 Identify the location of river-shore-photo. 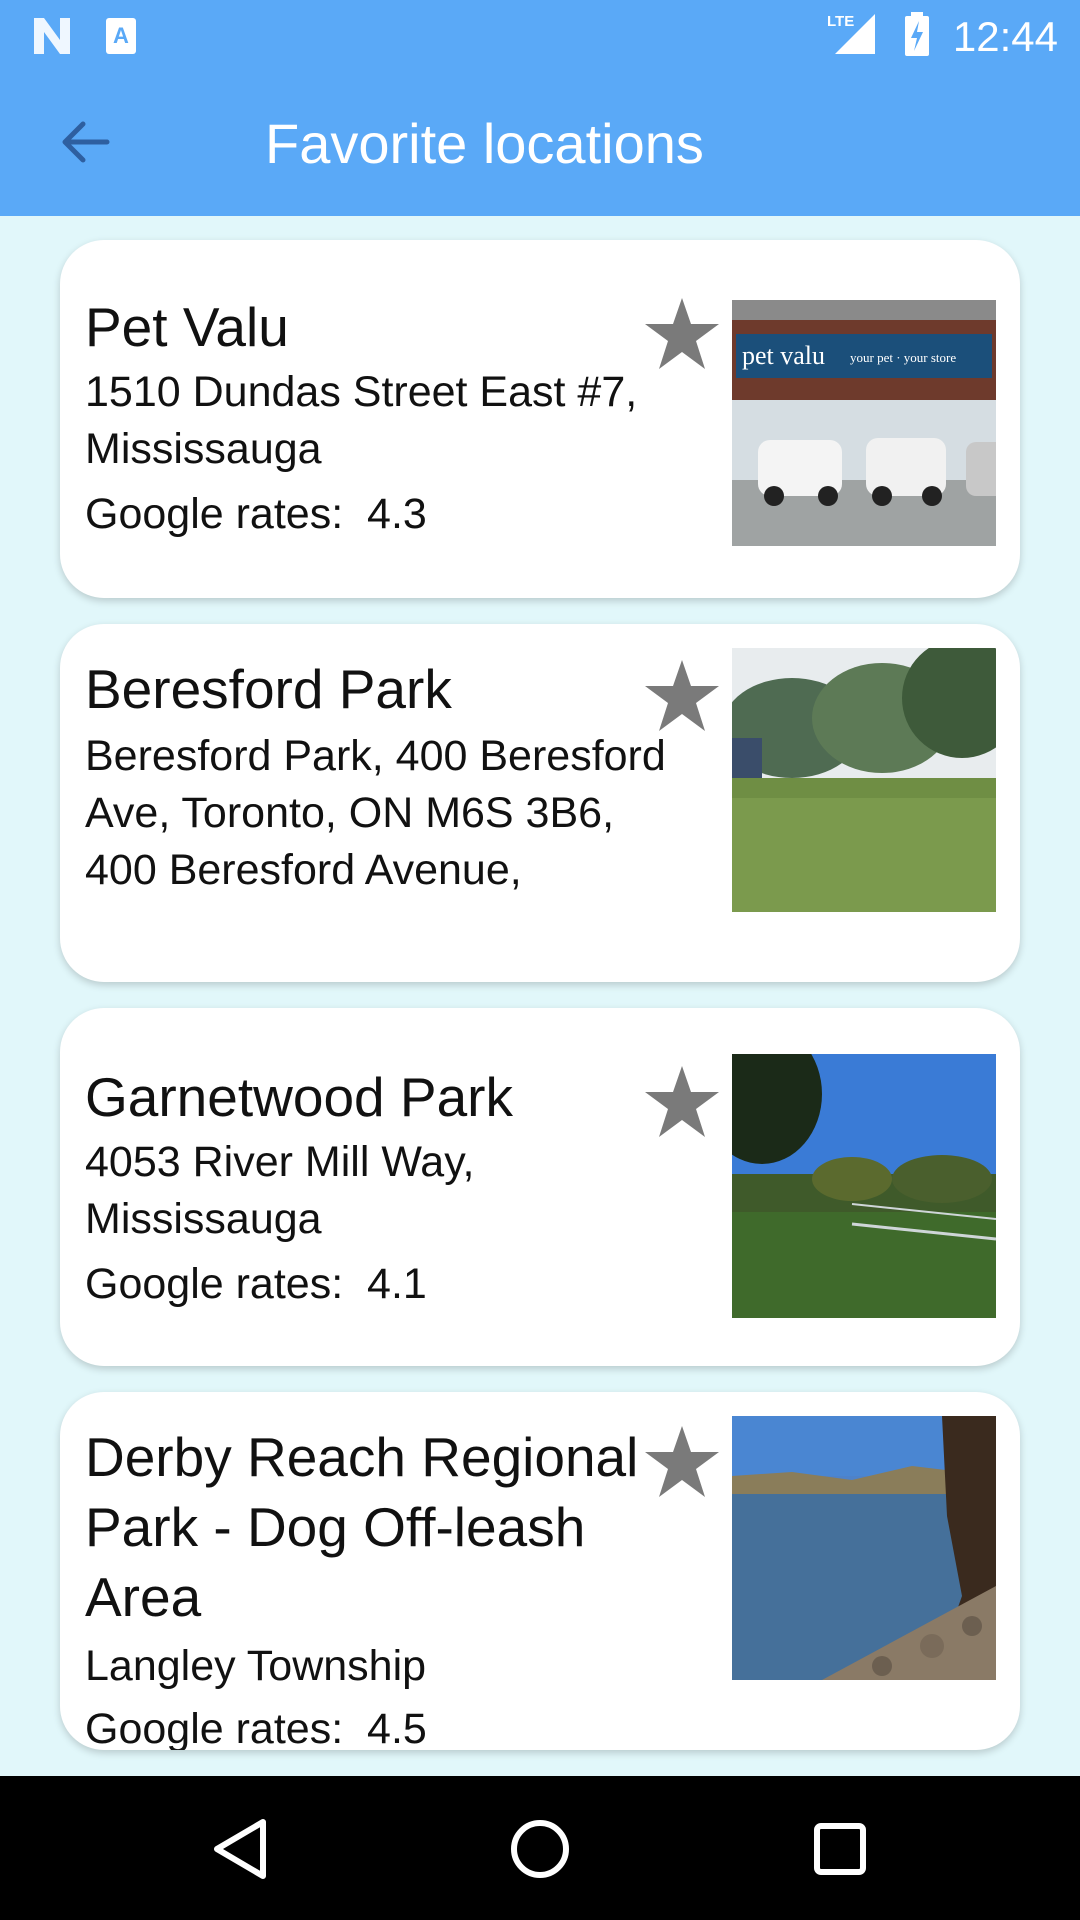
(864, 1548).